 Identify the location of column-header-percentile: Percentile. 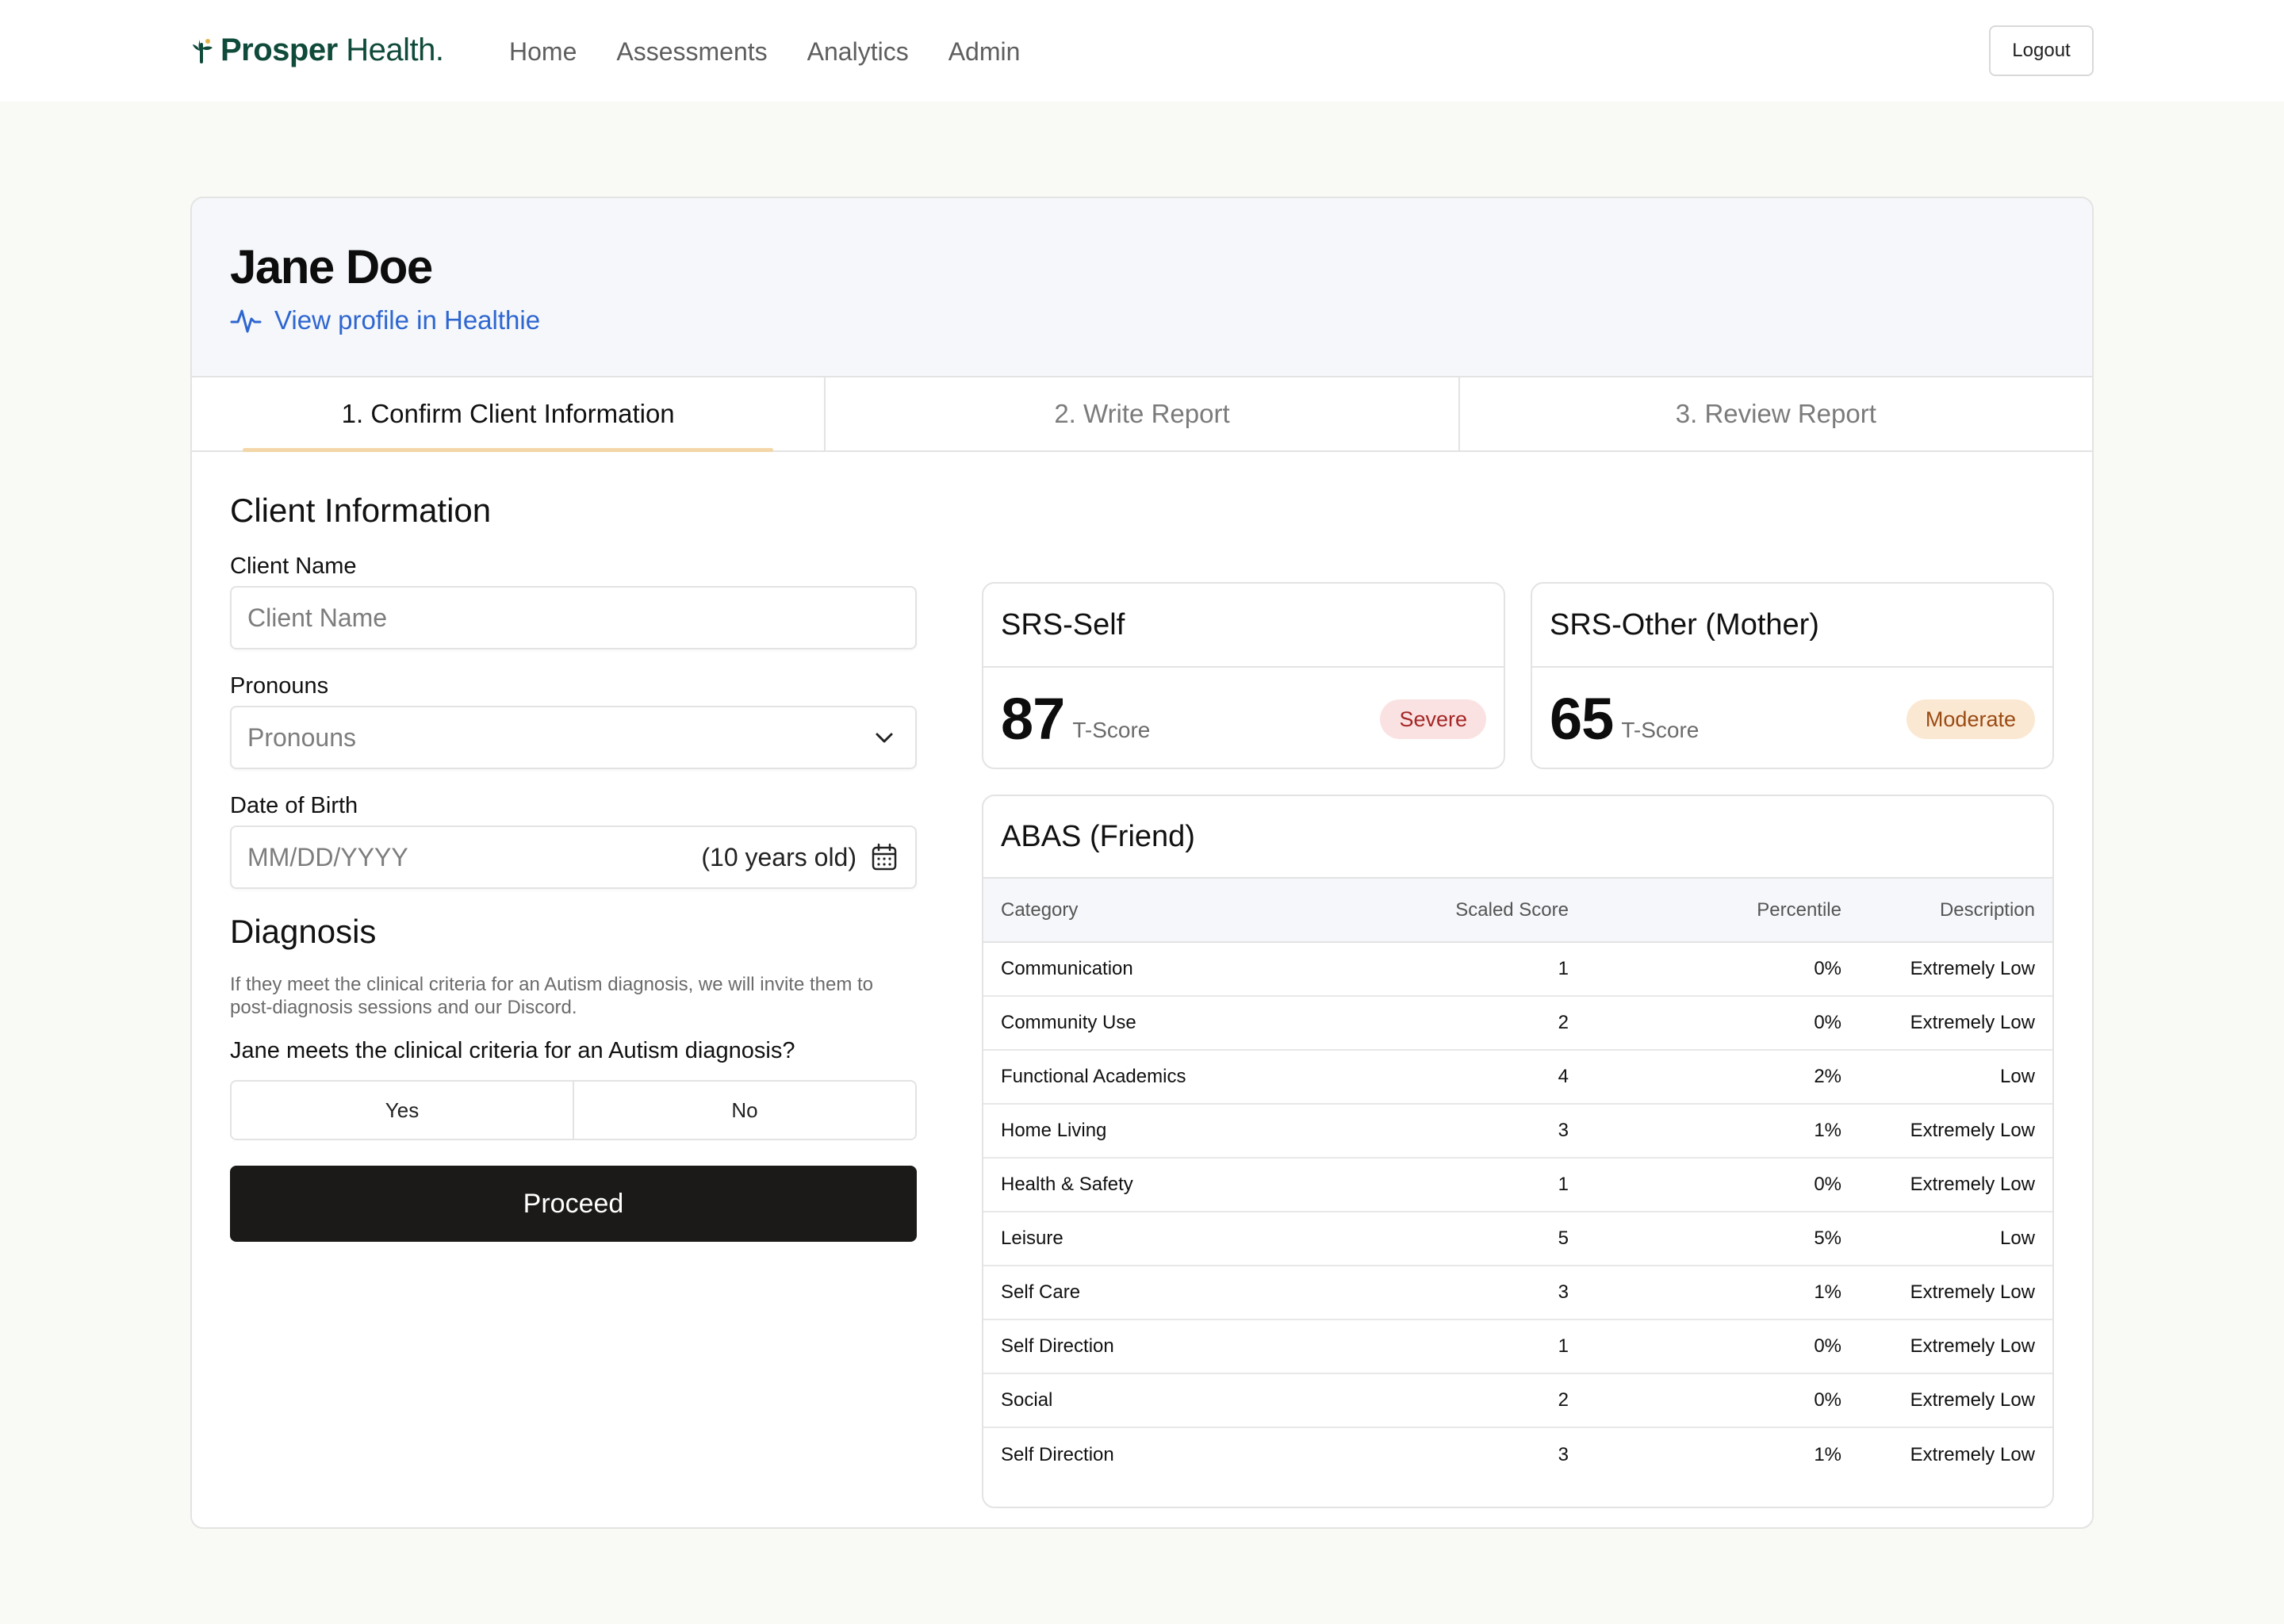
(1722, 911).